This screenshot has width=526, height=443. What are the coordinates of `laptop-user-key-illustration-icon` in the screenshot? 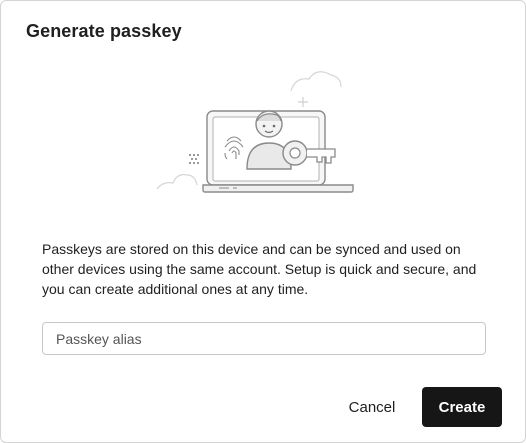 It's located at (255, 132).